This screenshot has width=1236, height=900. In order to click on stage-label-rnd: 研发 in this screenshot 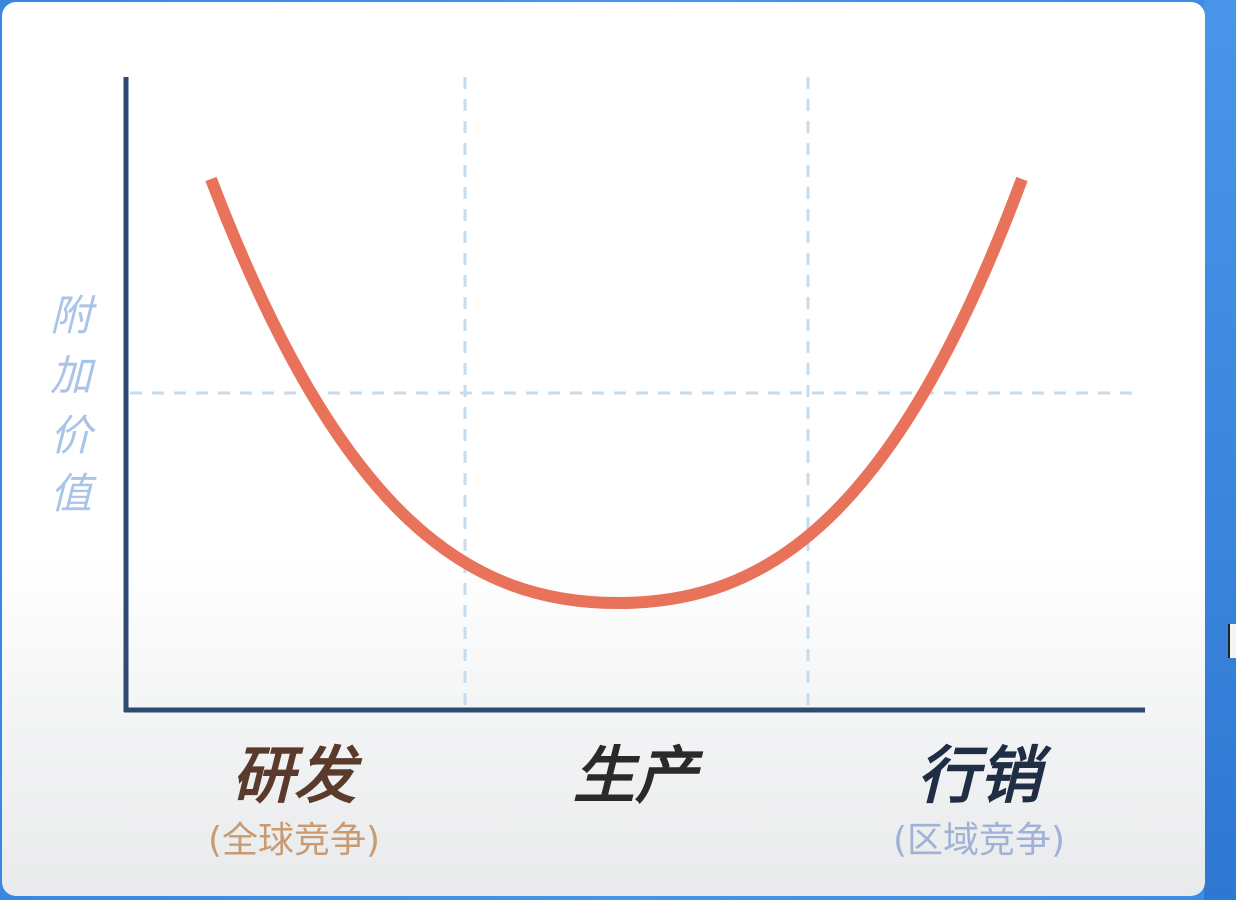, I will do `click(297, 775)`.